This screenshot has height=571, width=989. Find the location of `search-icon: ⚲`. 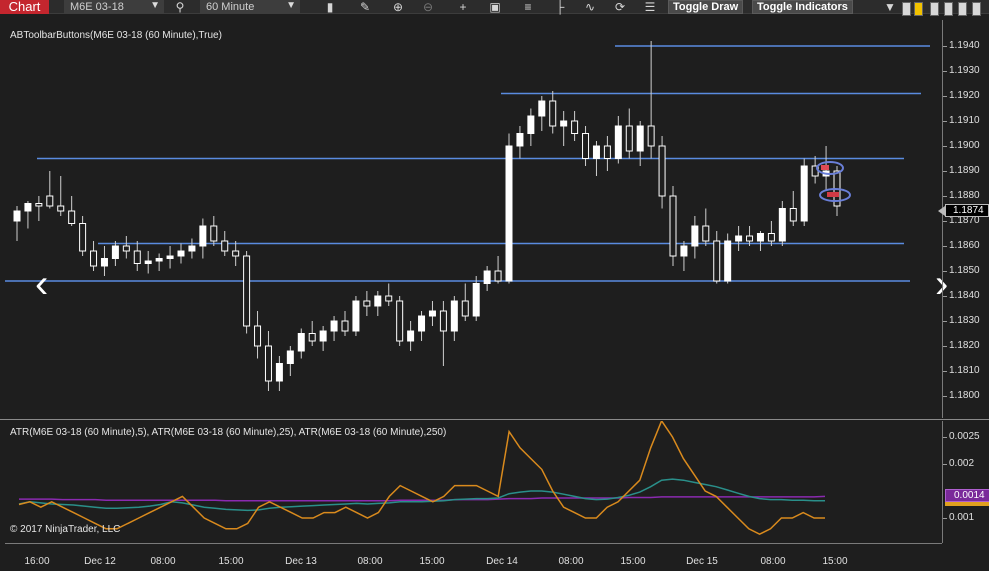

search-icon: ⚲ is located at coordinates (180, 7).